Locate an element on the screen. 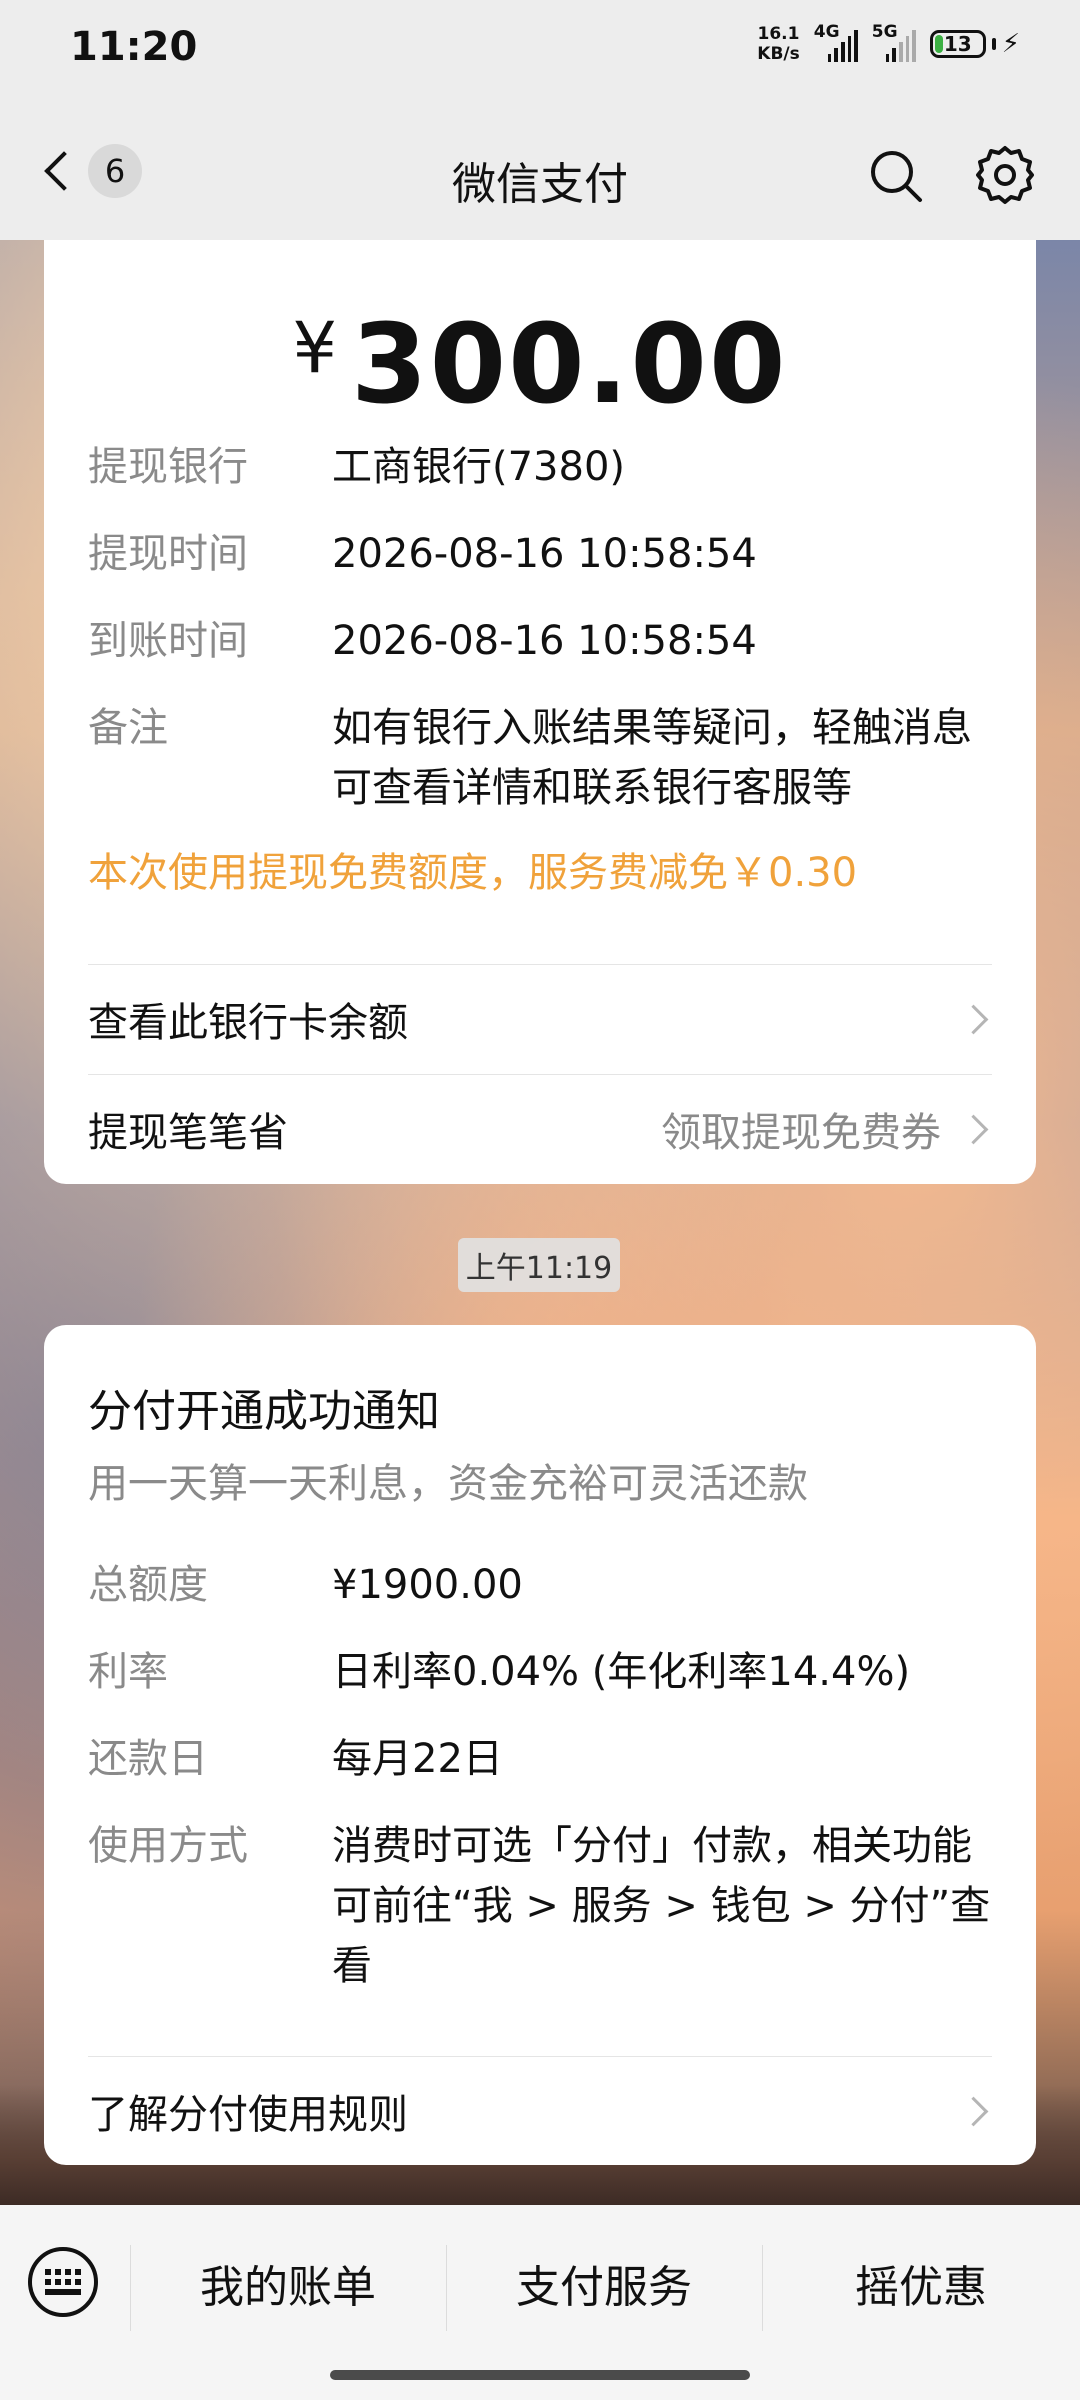 Image resolution: width=1080 pixels, height=2400 pixels. signal-4g-label: 4G is located at coordinates (826, 32).